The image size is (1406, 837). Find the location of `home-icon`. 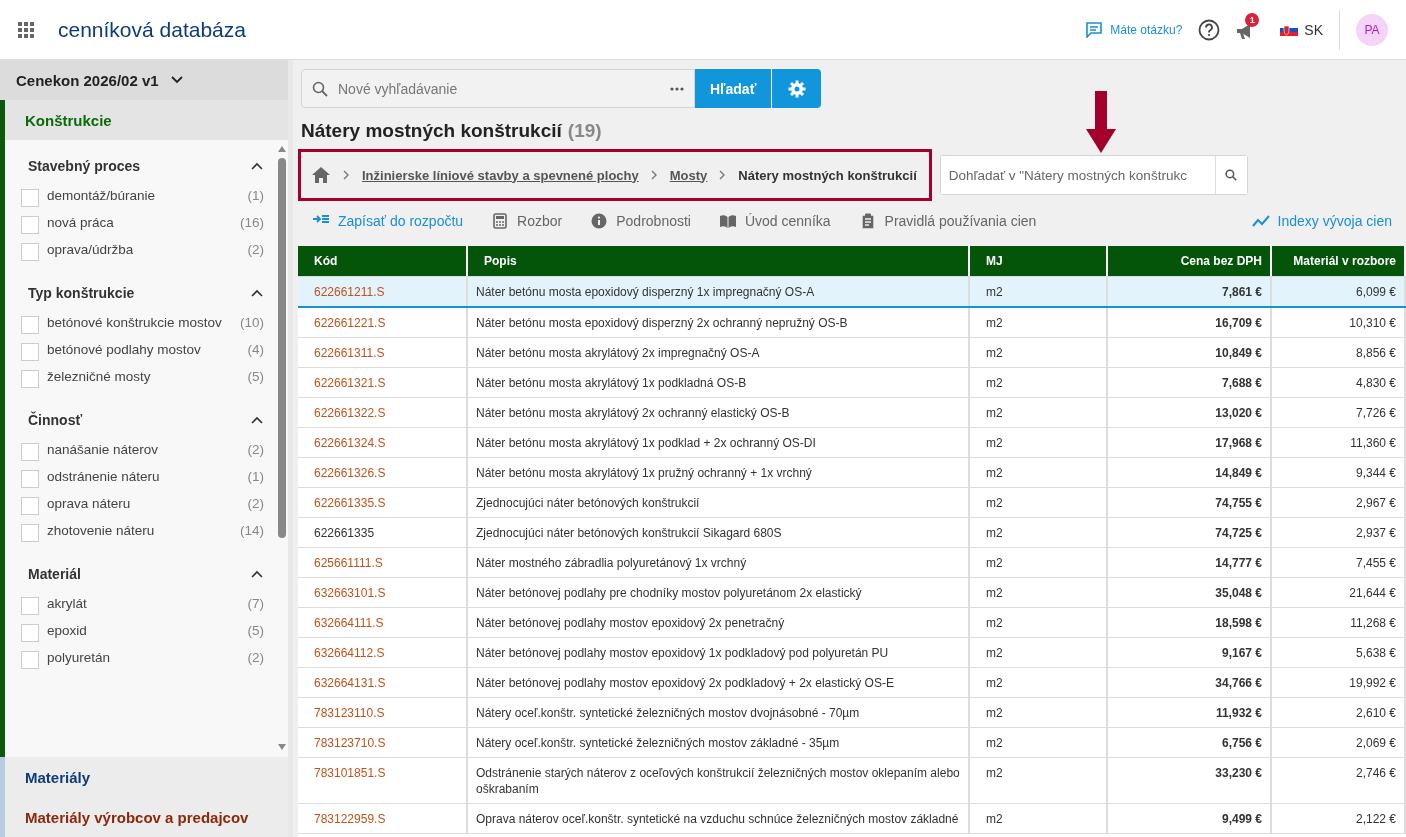

home-icon is located at coordinates (321, 175).